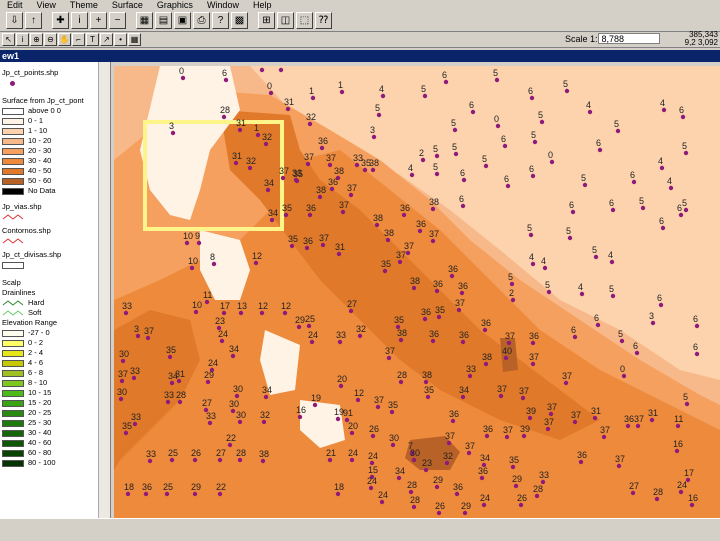 The width and height of the screenshot is (720, 541). Describe the element at coordinates (175, 5) in the screenshot. I see `menu-graphics: Graphics` at that location.